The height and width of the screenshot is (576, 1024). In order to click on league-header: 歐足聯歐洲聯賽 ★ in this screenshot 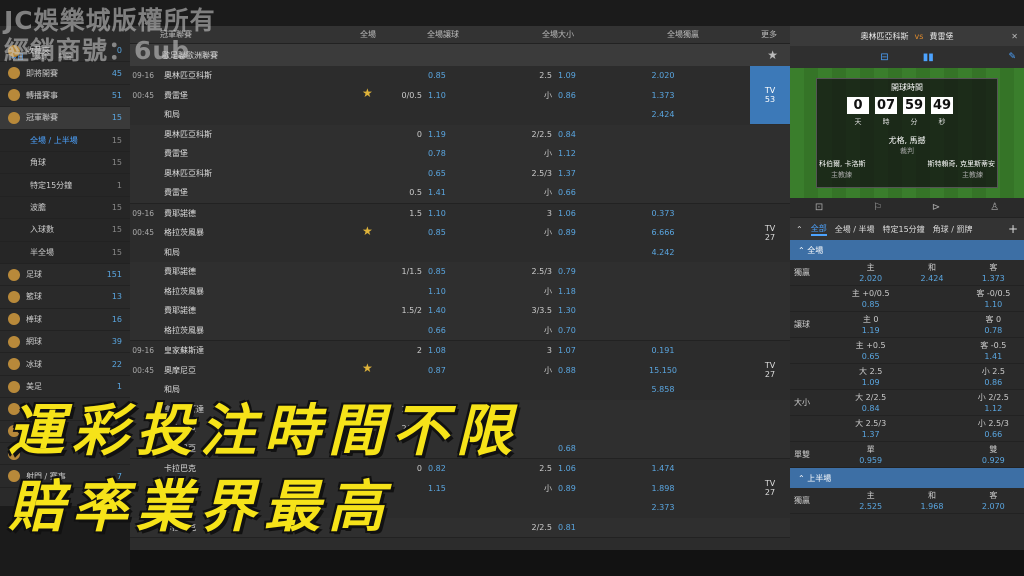, I will do `click(460, 55)`.